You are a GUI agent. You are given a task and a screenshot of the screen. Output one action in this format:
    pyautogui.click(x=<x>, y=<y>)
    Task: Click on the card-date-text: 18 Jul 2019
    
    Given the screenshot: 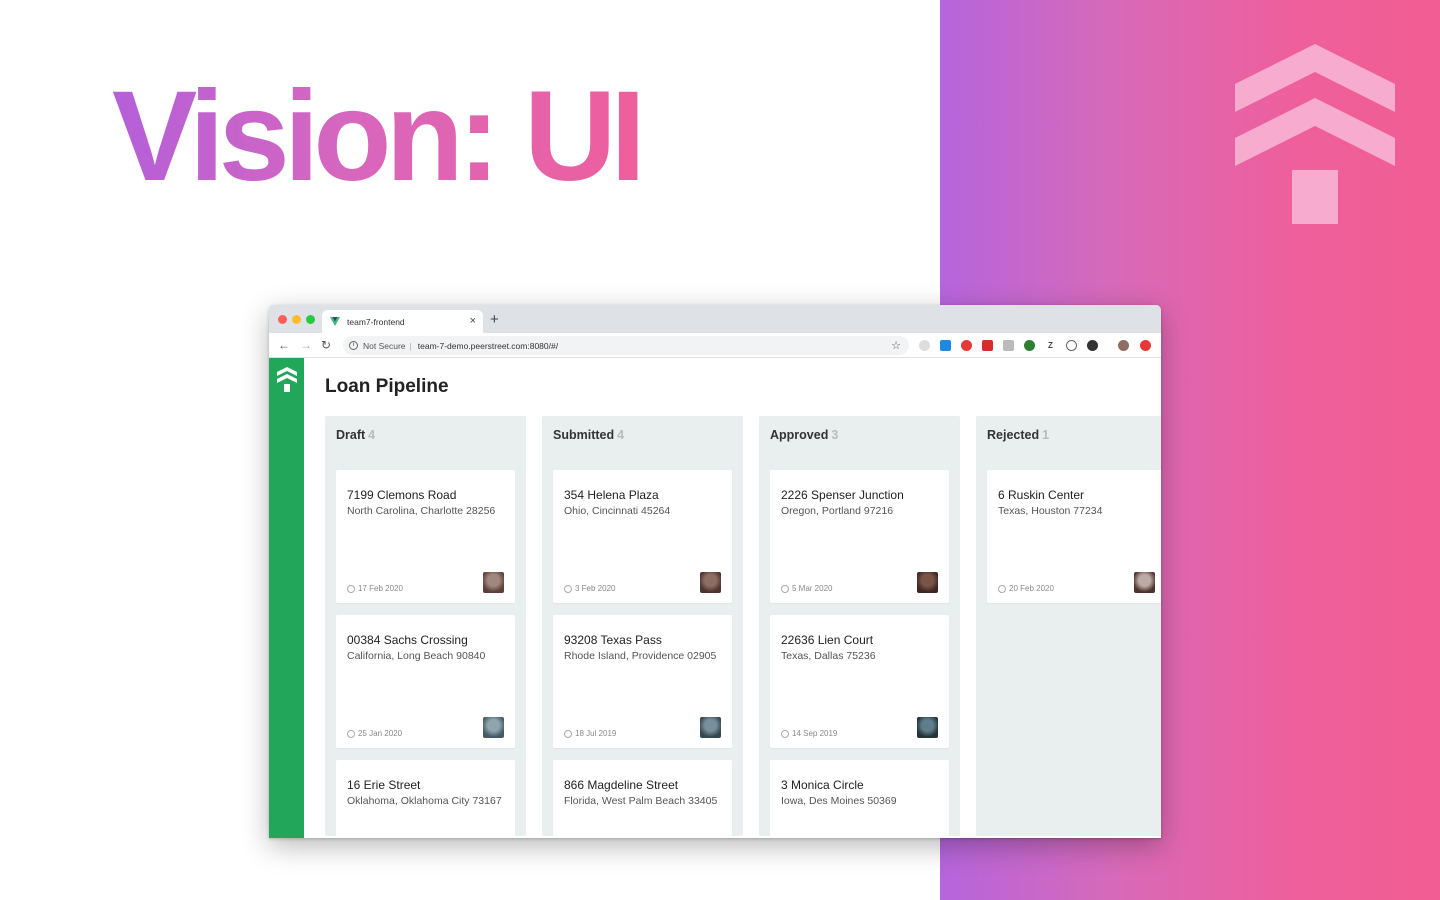 What is the action you would take?
    pyautogui.click(x=596, y=733)
    